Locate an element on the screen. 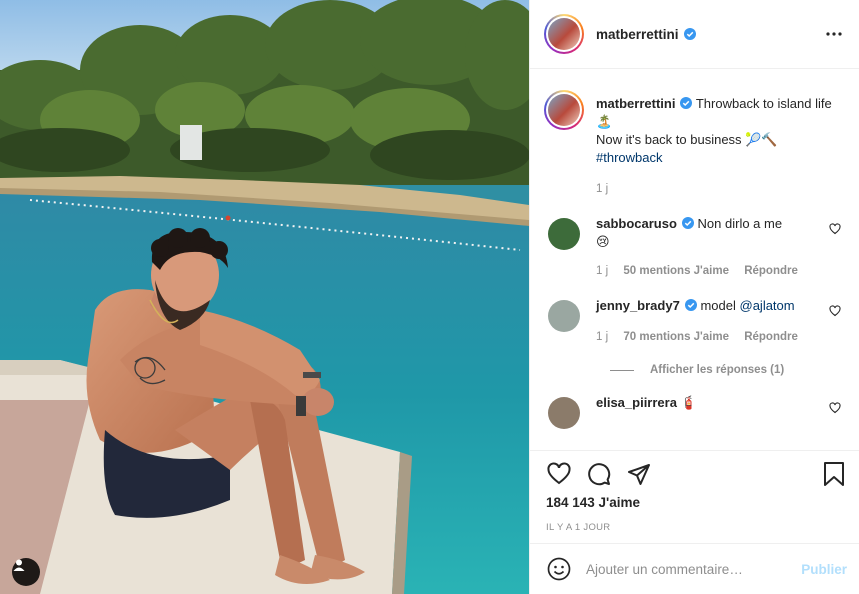 This screenshot has width=859, height=594. heart-icon is located at coordinates (559, 473).